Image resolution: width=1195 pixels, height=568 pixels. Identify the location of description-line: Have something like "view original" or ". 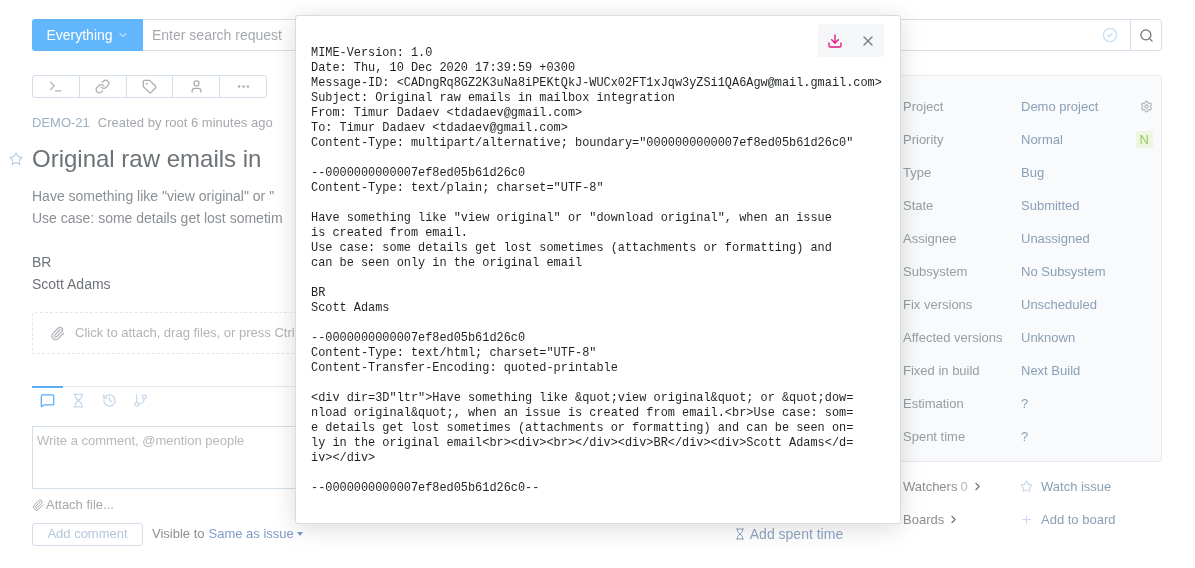
(153, 196).